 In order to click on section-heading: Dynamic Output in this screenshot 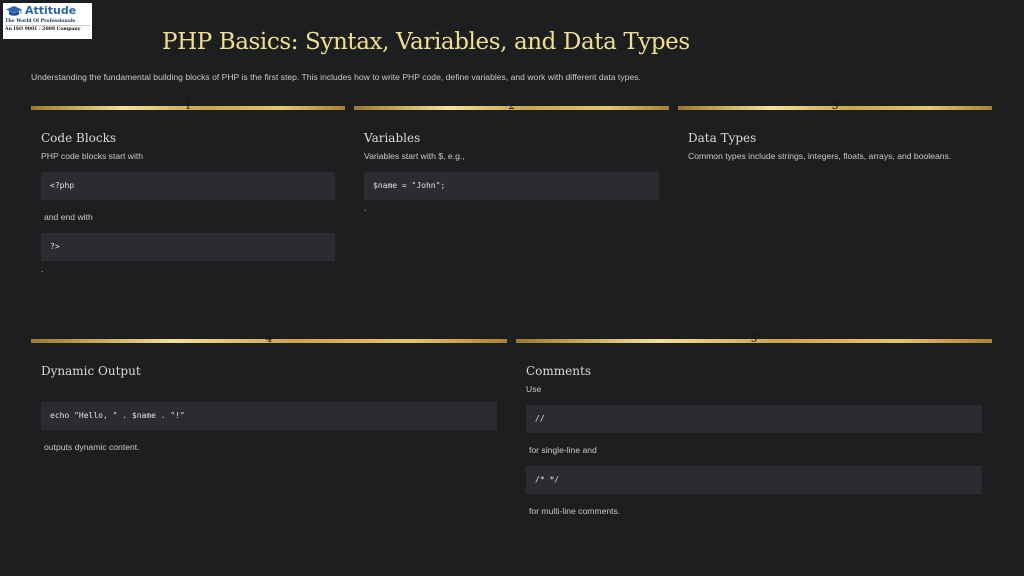, I will do `click(91, 371)`.